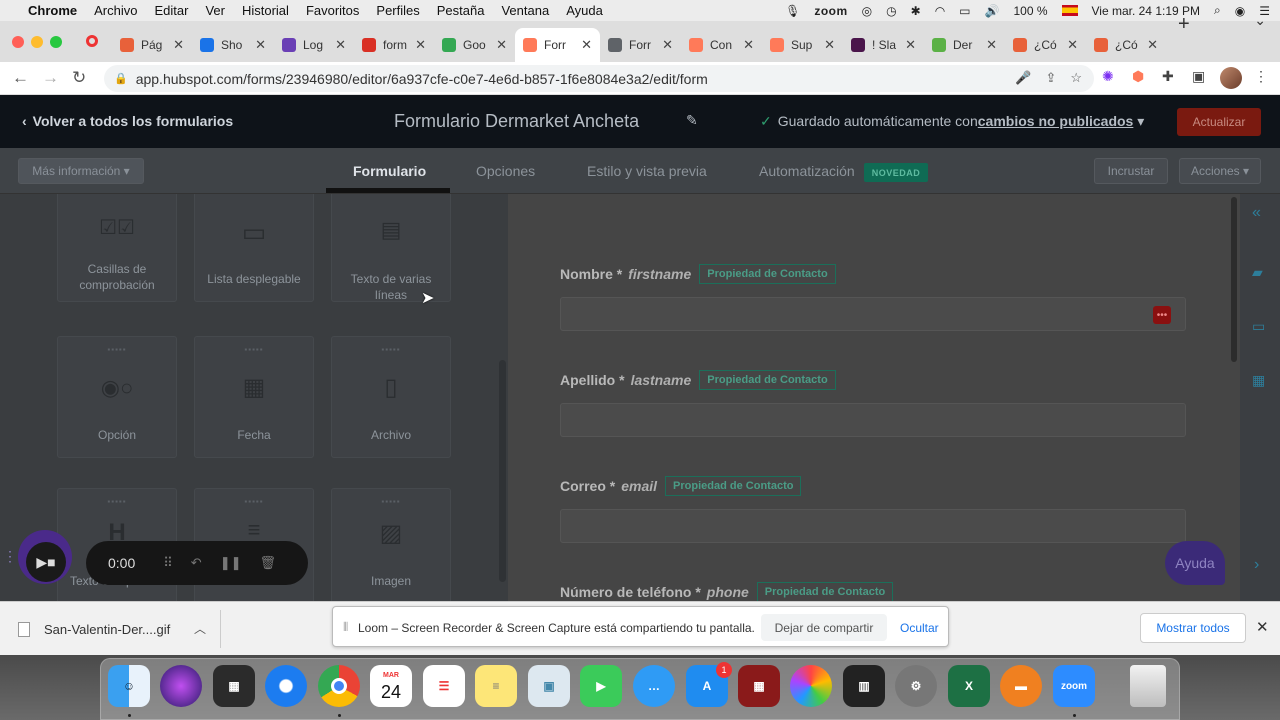 The height and width of the screenshot is (720, 1280). I want to click on system-preferences-icon: ⚙, so click(916, 686).